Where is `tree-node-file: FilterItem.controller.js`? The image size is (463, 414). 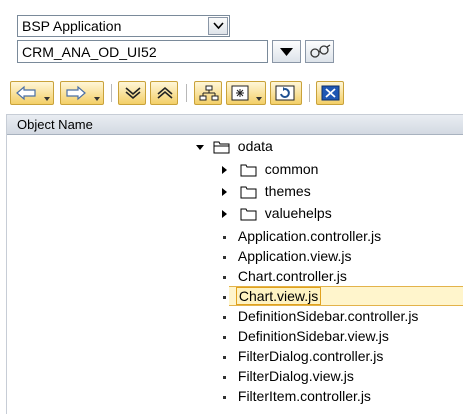
tree-node-file: FilterItem.controller.js is located at coordinates (297, 396).